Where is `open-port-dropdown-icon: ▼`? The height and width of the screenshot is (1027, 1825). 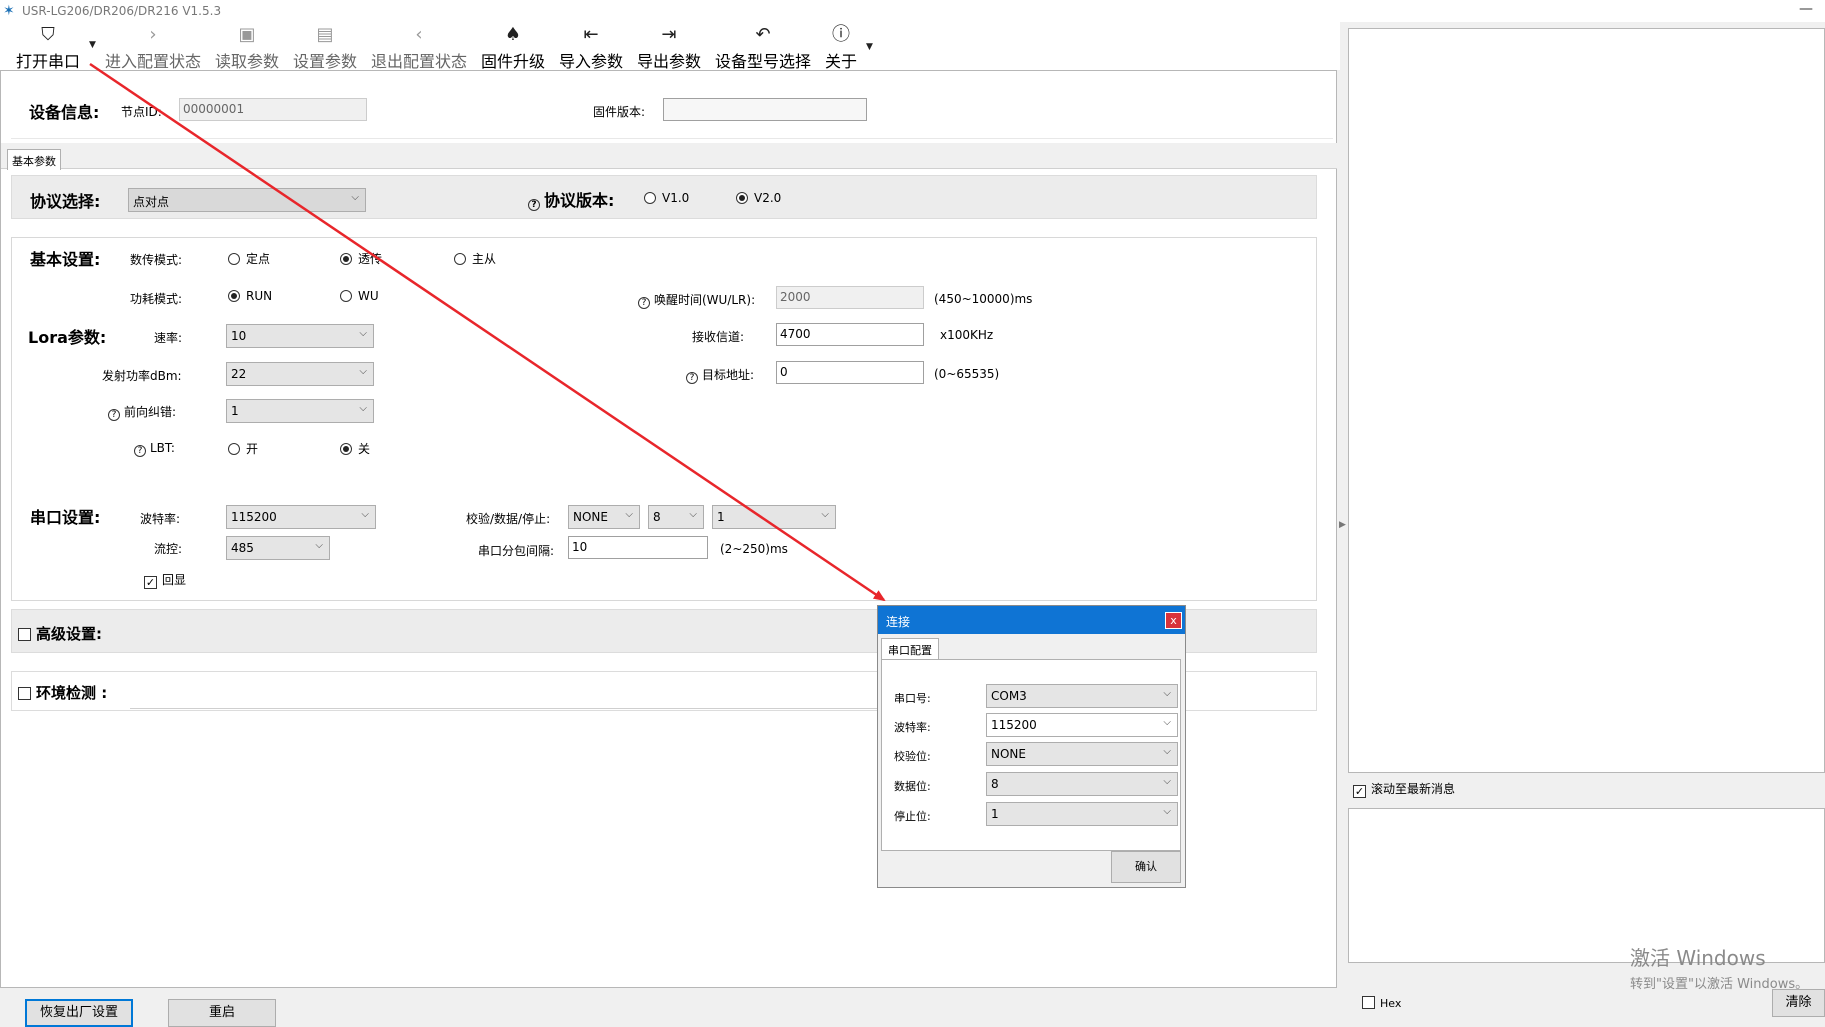
open-port-dropdown-icon: ▼ is located at coordinates (92, 45).